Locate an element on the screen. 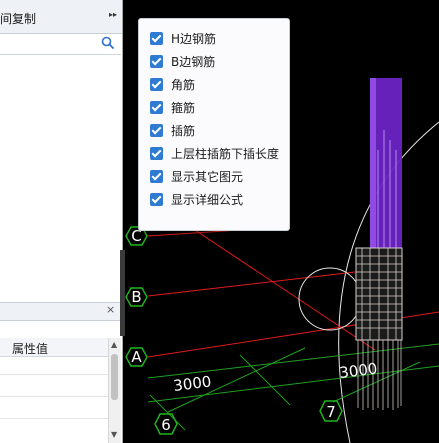 This screenshot has height=443, width=439. option-h-side-rebar: H边钢筋 is located at coordinates (183, 38).